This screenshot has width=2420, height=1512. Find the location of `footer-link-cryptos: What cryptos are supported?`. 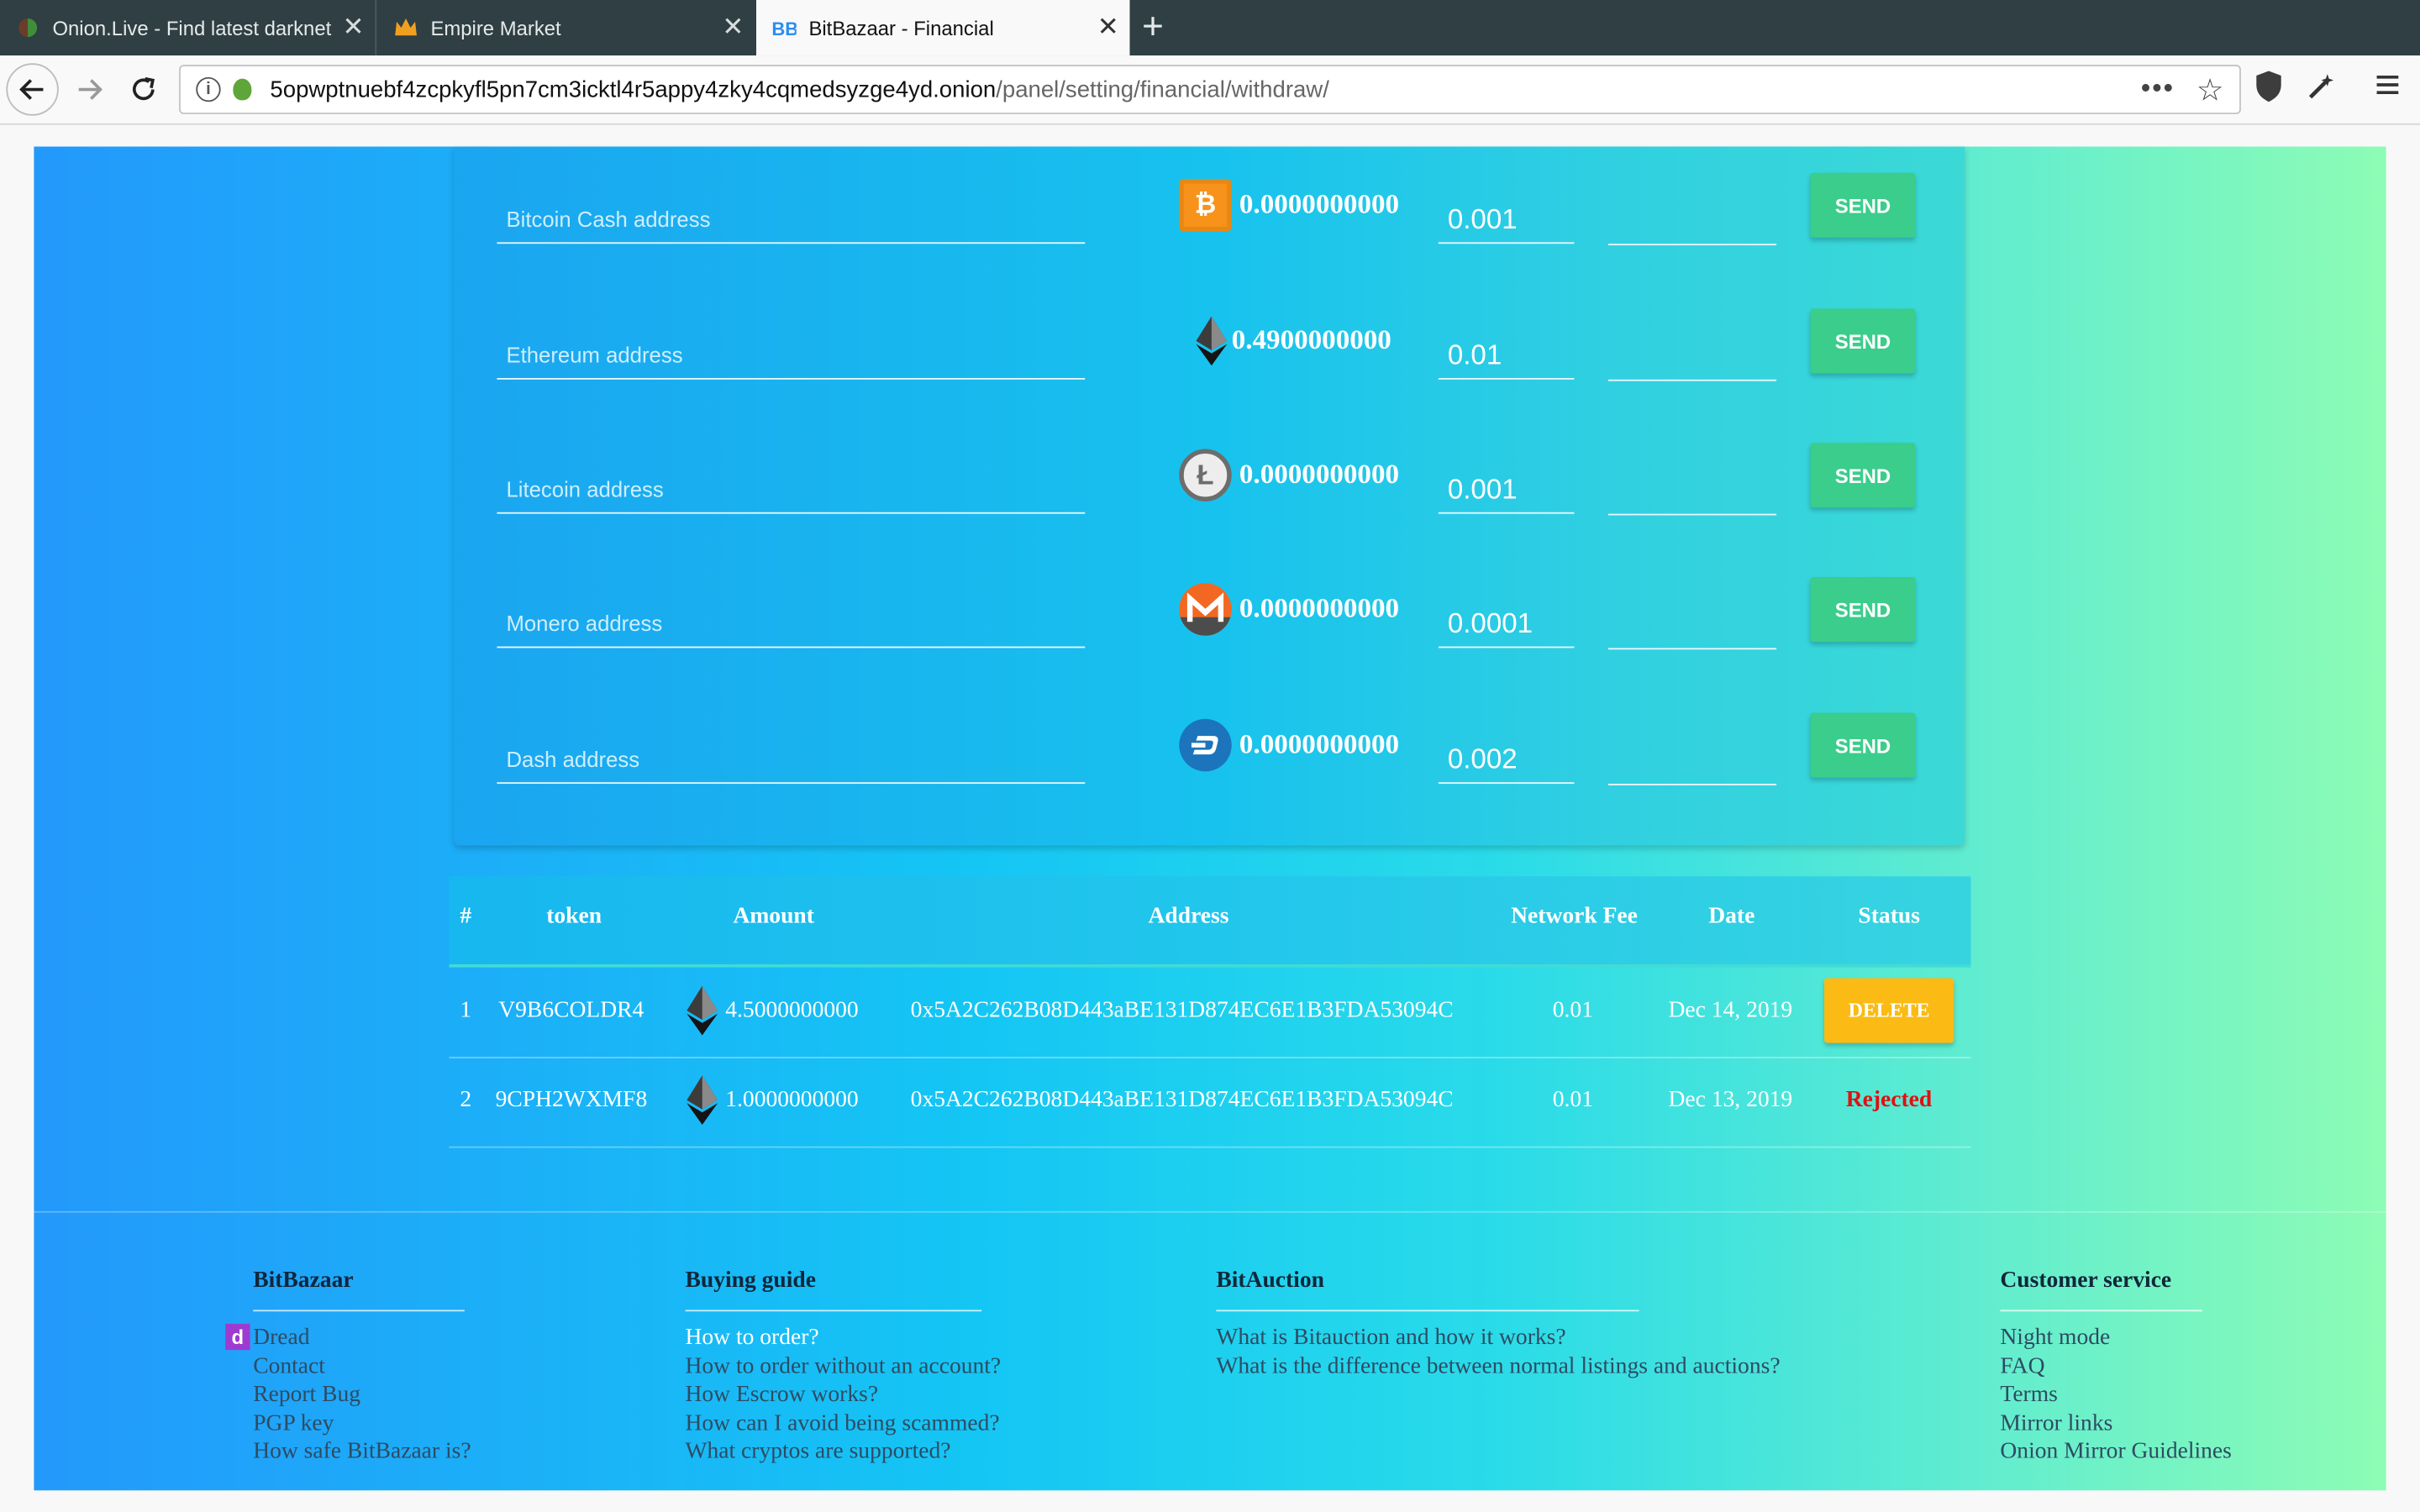

footer-link-cryptos: What cryptos are supported? is located at coordinates (834, 1453).